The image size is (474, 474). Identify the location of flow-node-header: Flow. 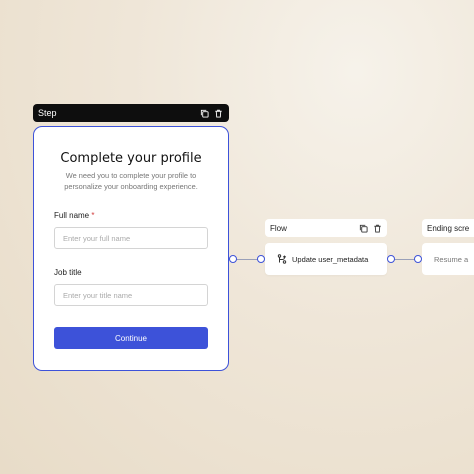
(326, 228).